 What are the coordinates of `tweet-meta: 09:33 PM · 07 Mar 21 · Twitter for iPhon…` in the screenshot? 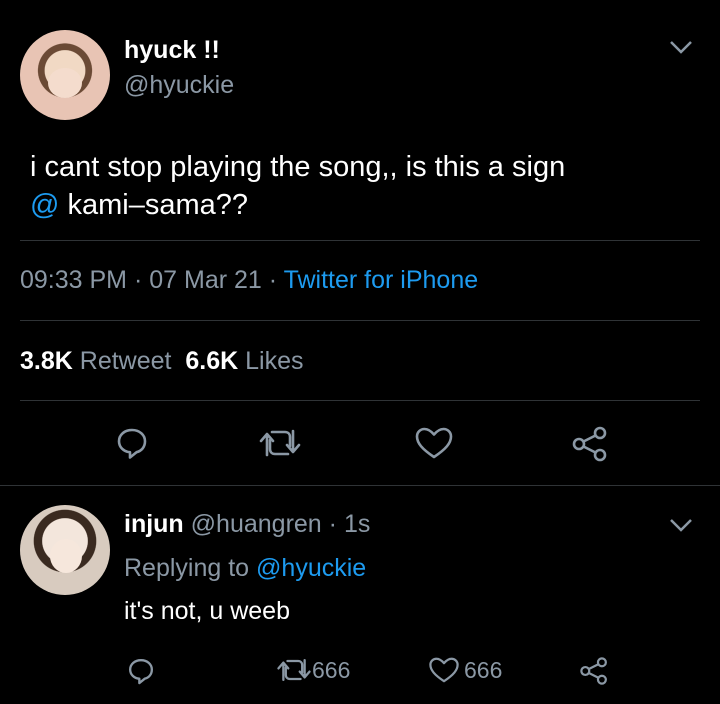 It's located at (249, 280).